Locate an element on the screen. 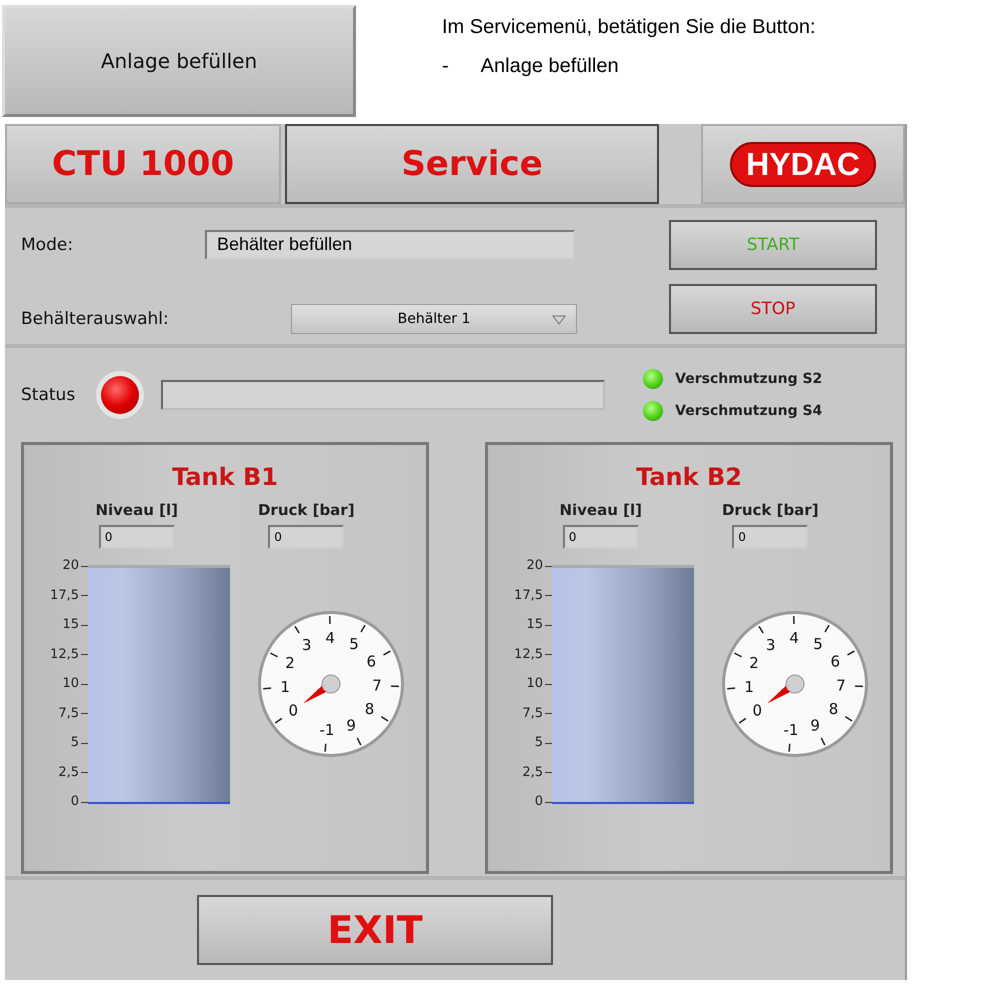 The image size is (989, 987). stop-button: STOP is located at coordinates (773, 309).